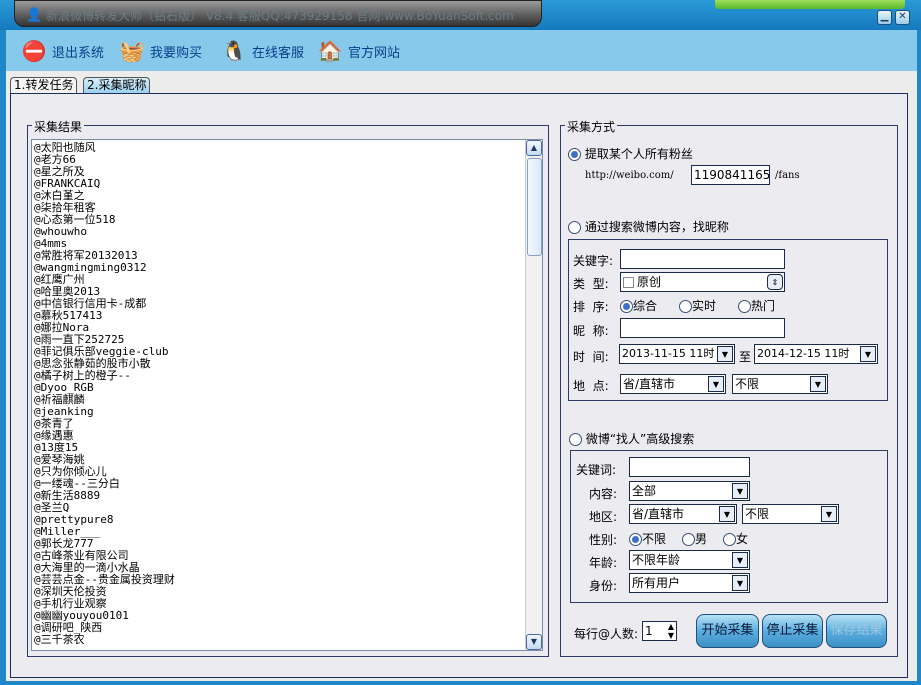 This screenshot has width=921, height=685. Describe the element at coordinates (787, 175) in the screenshot. I see `url-suffix: /fans` at that location.